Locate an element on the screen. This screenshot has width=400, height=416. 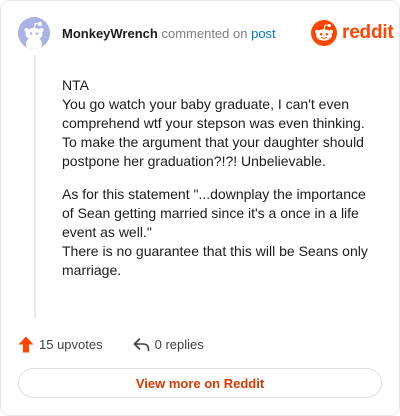
upvote-button: 15 upvotes is located at coordinates (60, 344).